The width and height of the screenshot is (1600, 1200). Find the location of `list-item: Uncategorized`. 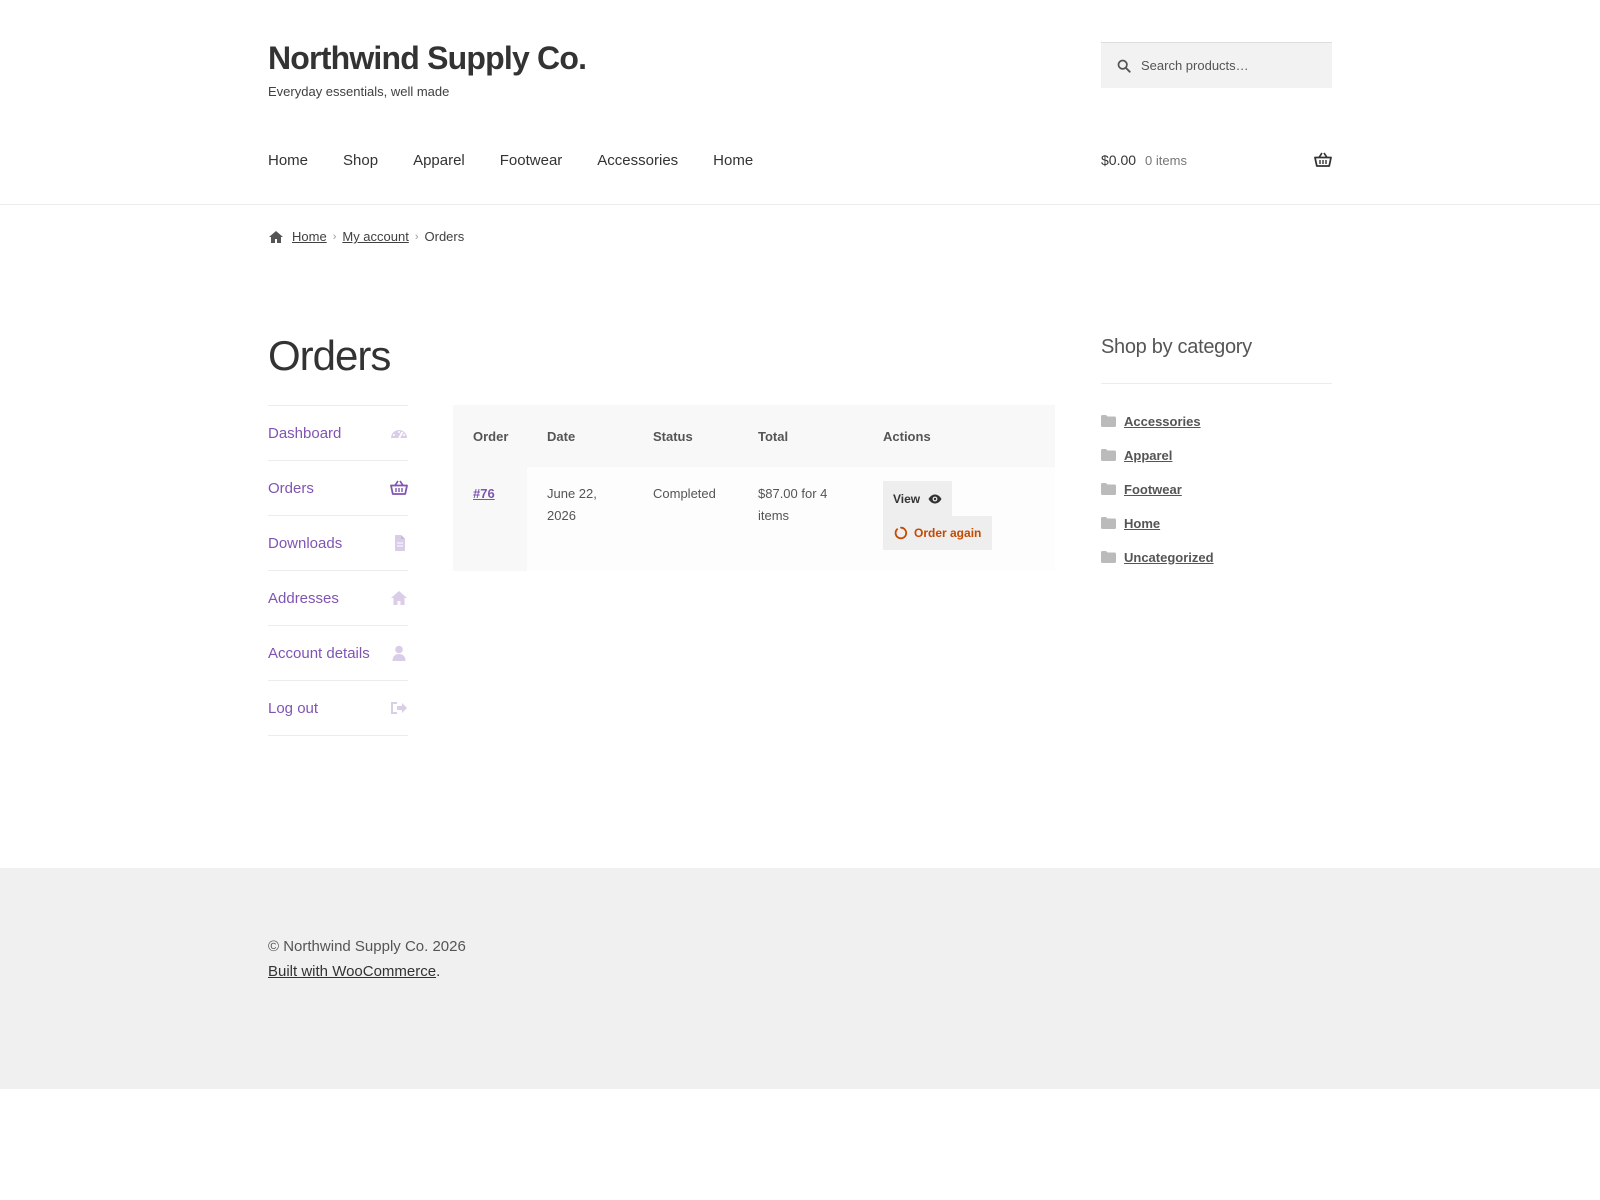

list-item: Uncategorized is located at coordinates (1157, 557).